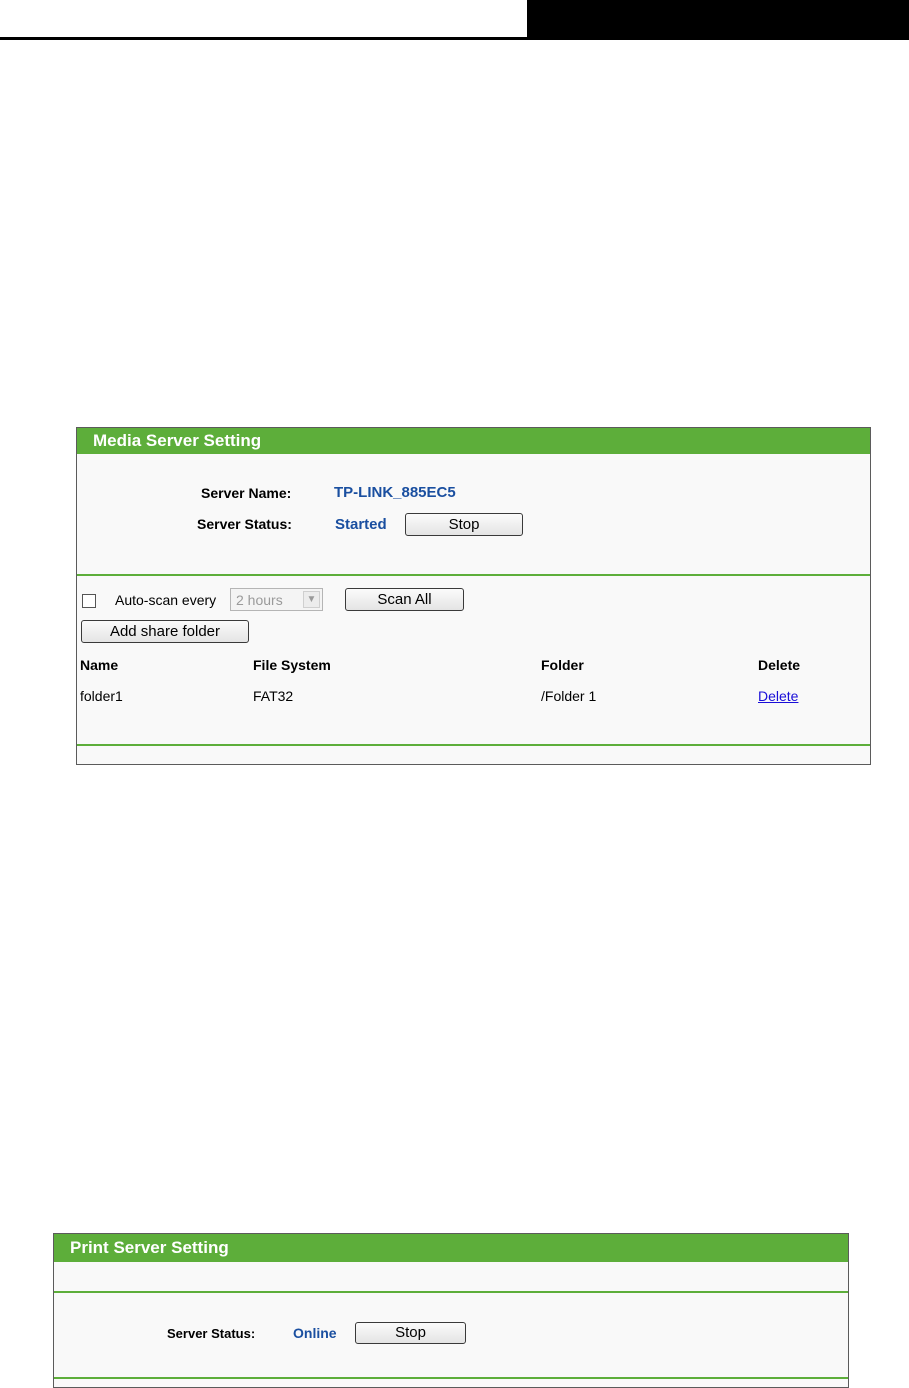  What do you see at coordinates (451, 1248) in the screenshot?
I see `print-server-title: Print Server Setting` at bounding box center [451, 1248].